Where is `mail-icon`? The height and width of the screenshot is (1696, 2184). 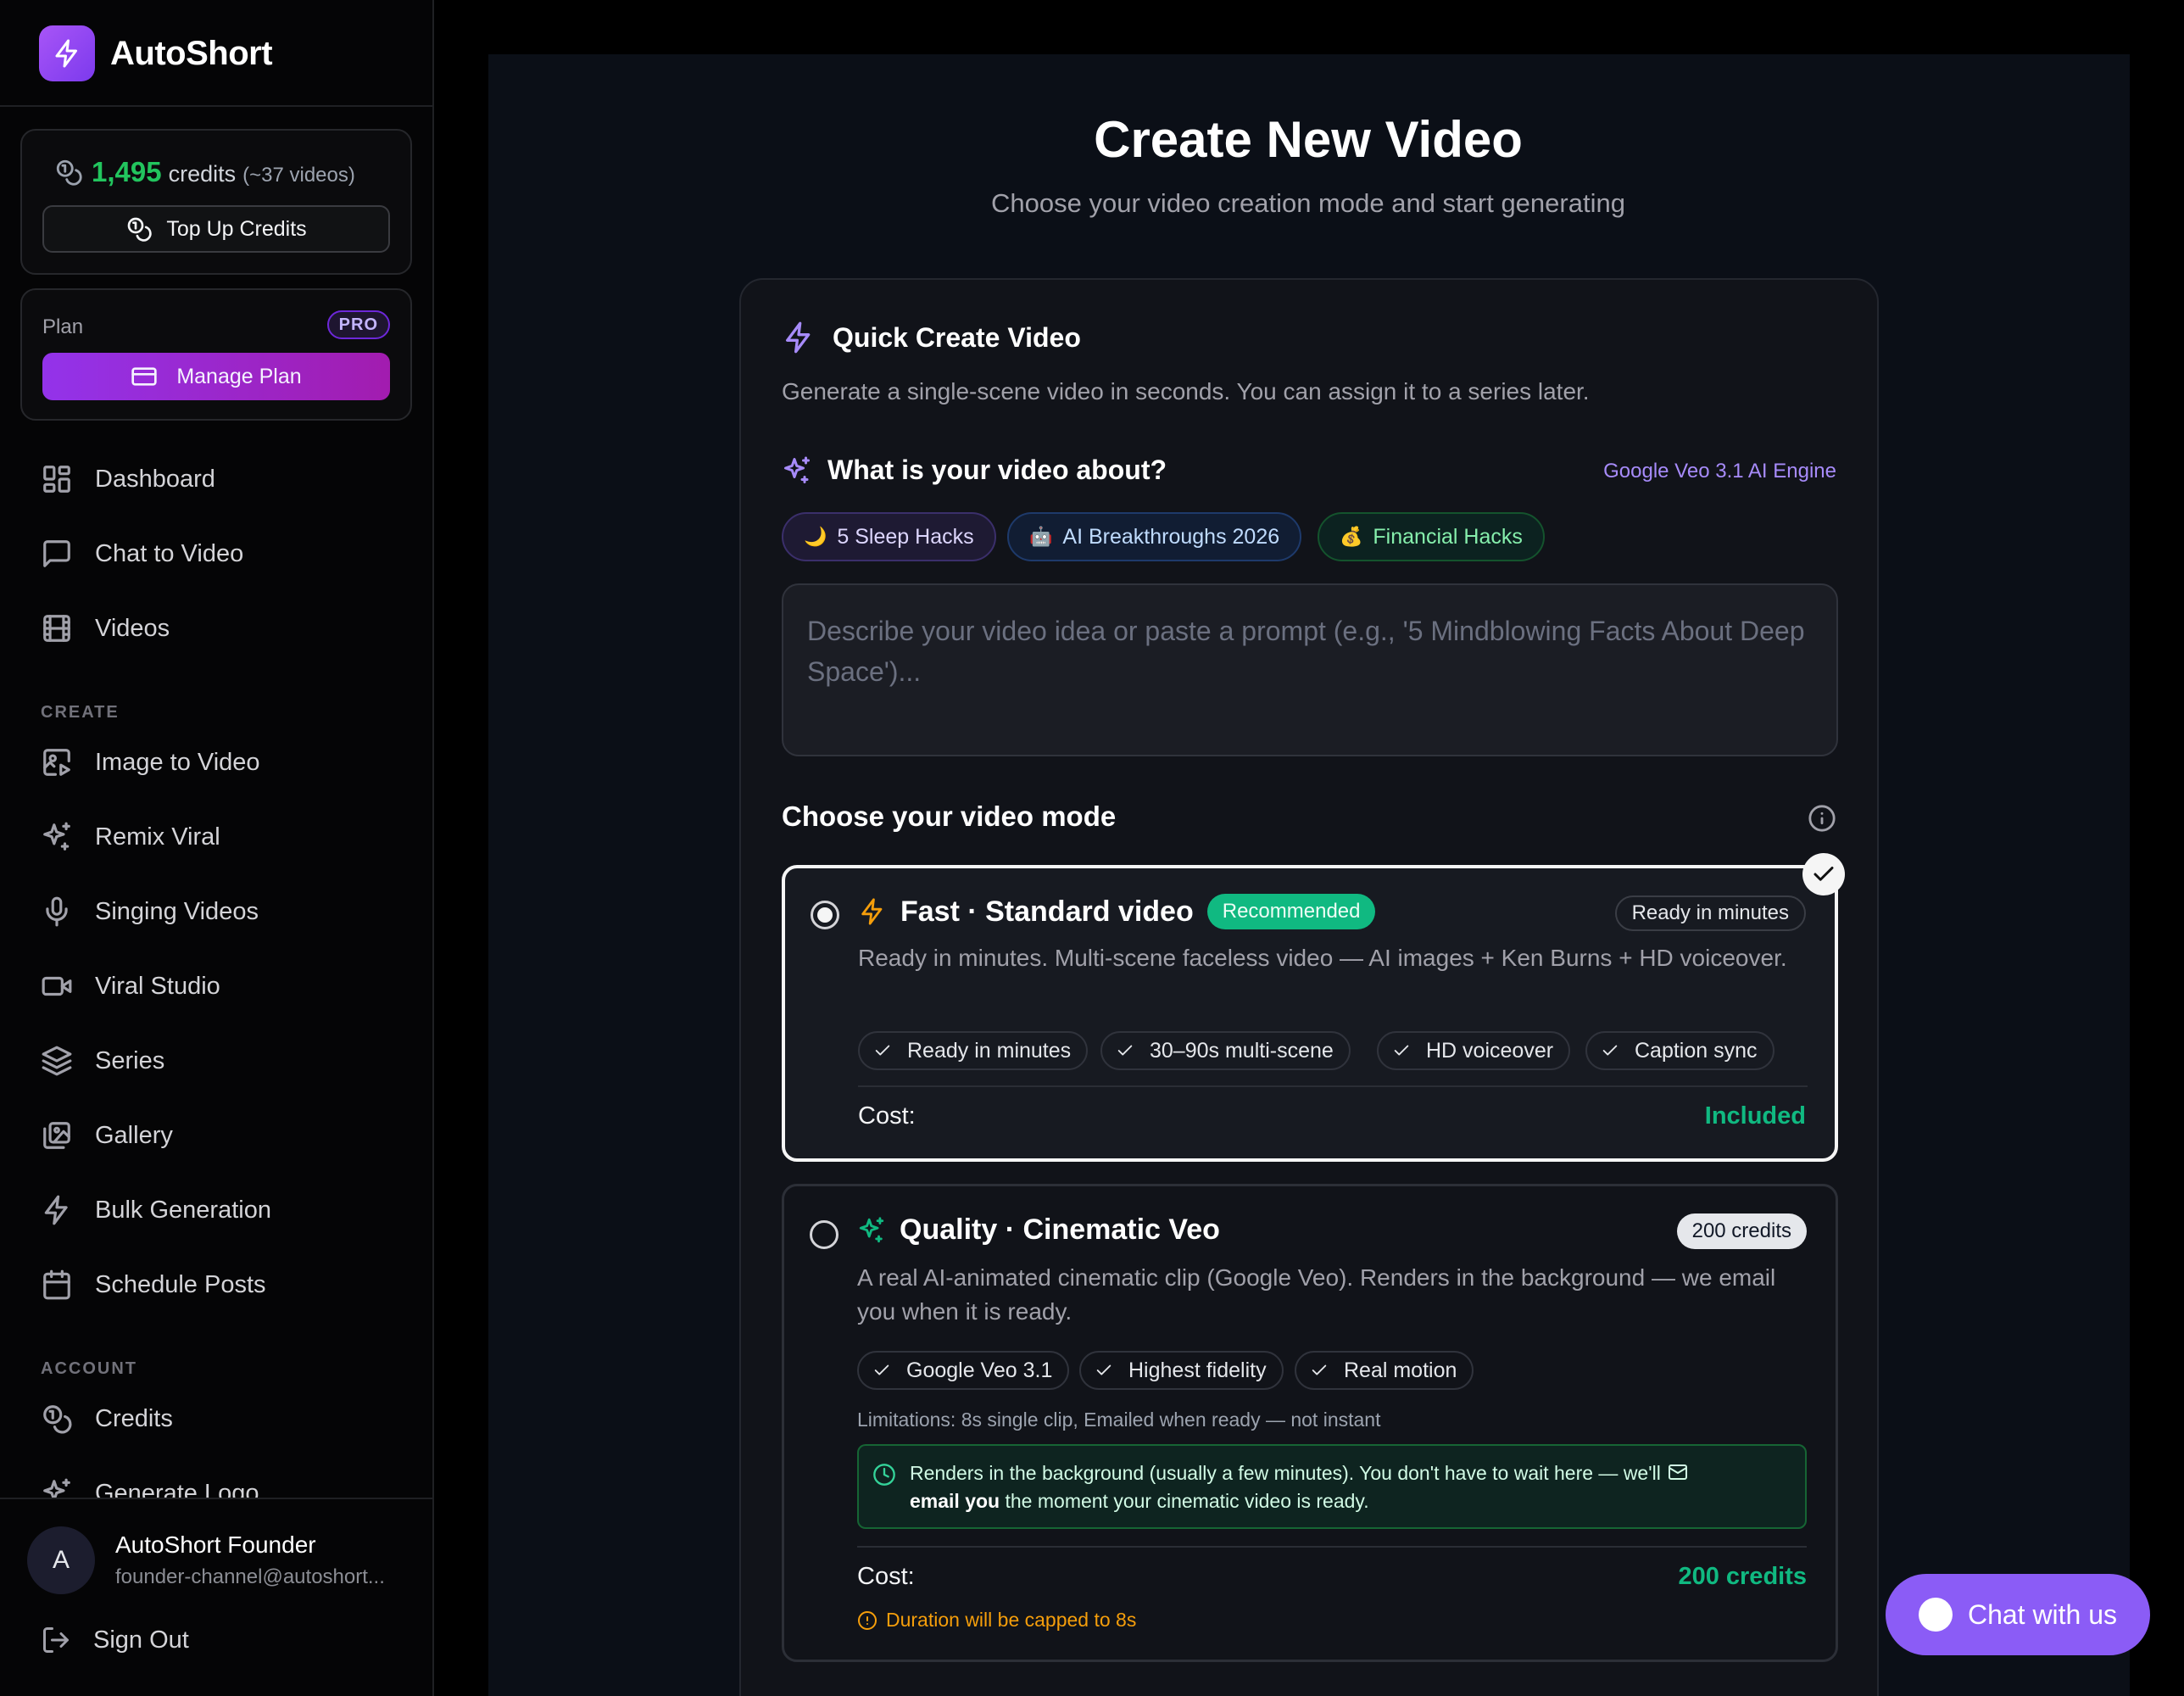 mail-icon is located at coordinates (1678, 1472).